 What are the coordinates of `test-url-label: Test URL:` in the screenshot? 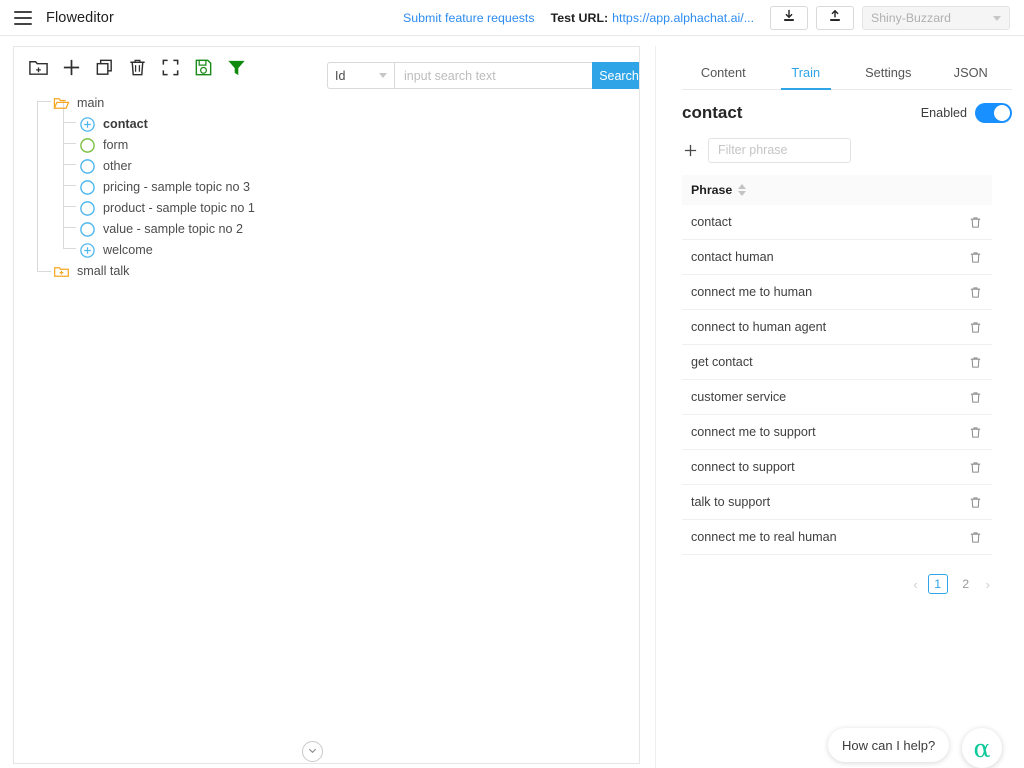 It's located at (579, 18).